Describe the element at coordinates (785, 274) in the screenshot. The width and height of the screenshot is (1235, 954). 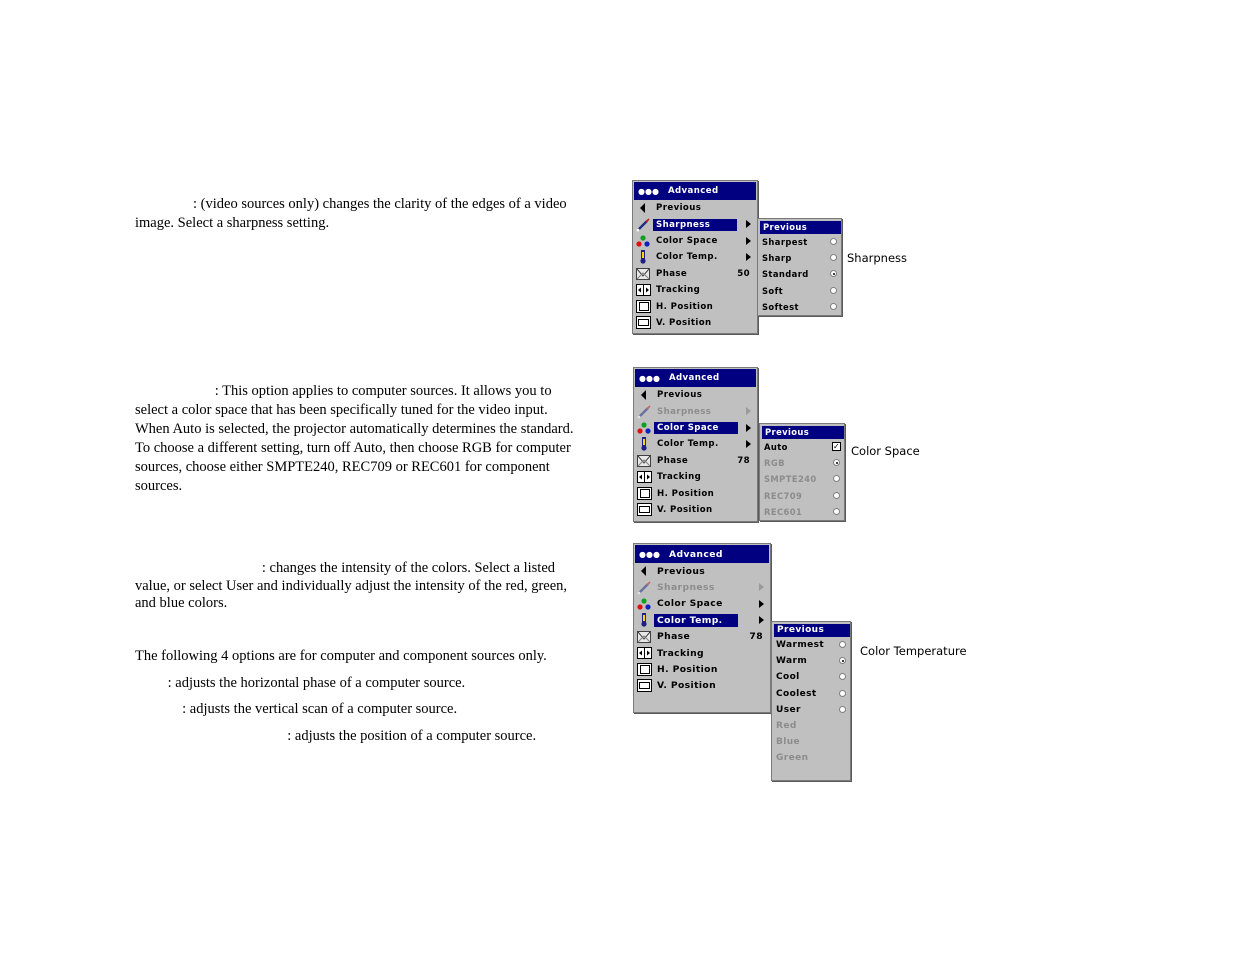
I see `option-label: Standard` at that location.